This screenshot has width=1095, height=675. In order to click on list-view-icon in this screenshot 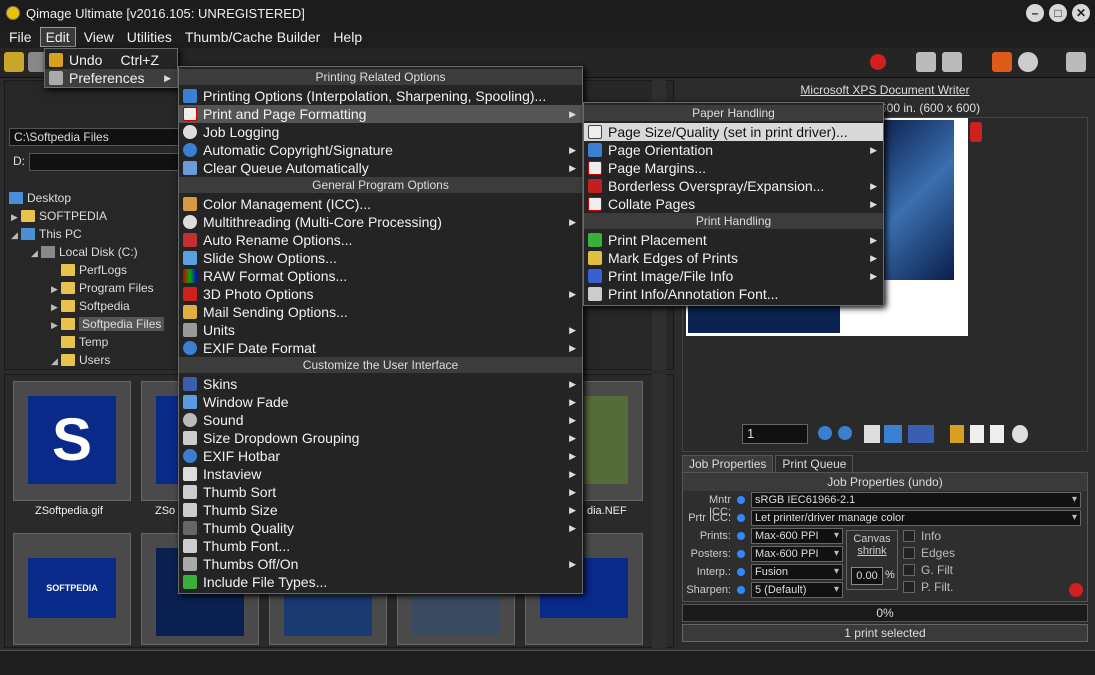, I will do `click(893, 434)`.